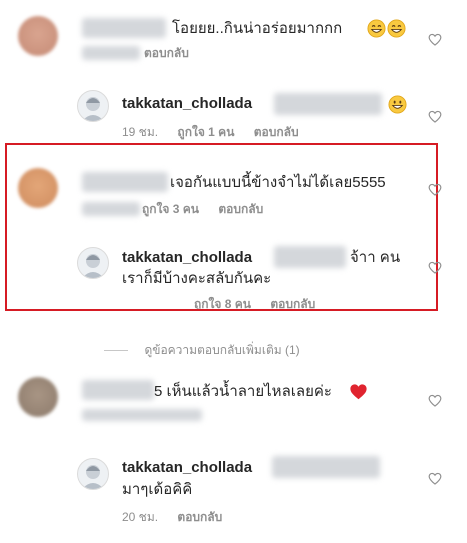 This screenshot has height=543, width=467. What do you see at coordinates (243, 391) in the screenshot?
I see `comment-text: 5 เห็นแล้วน้ำลายไหลเลยค่ะ` at bounding box center [243, 391].